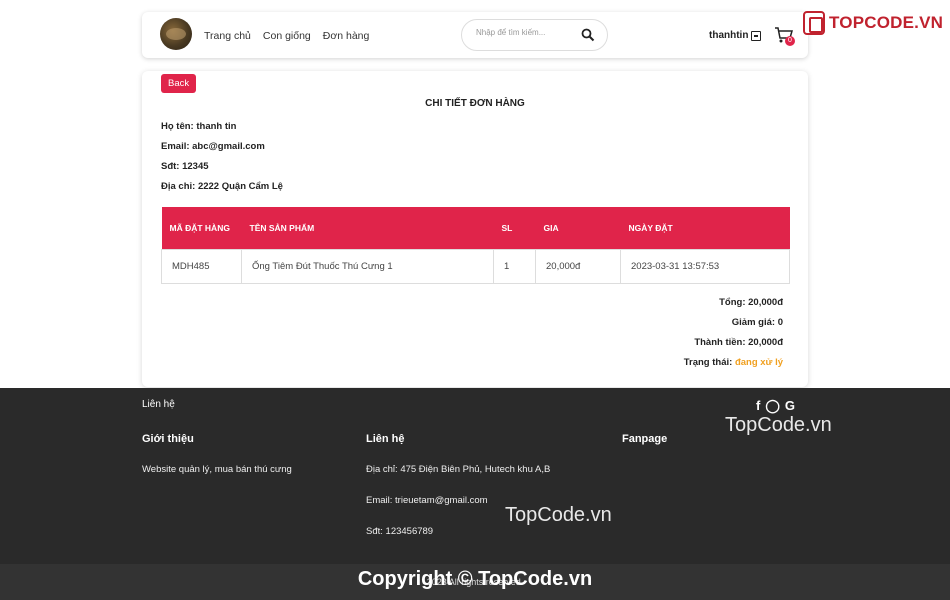 This screenshot has height=600, width=950. I want to click on footer-phone: Sđt: 123456789, so click(400, 531).